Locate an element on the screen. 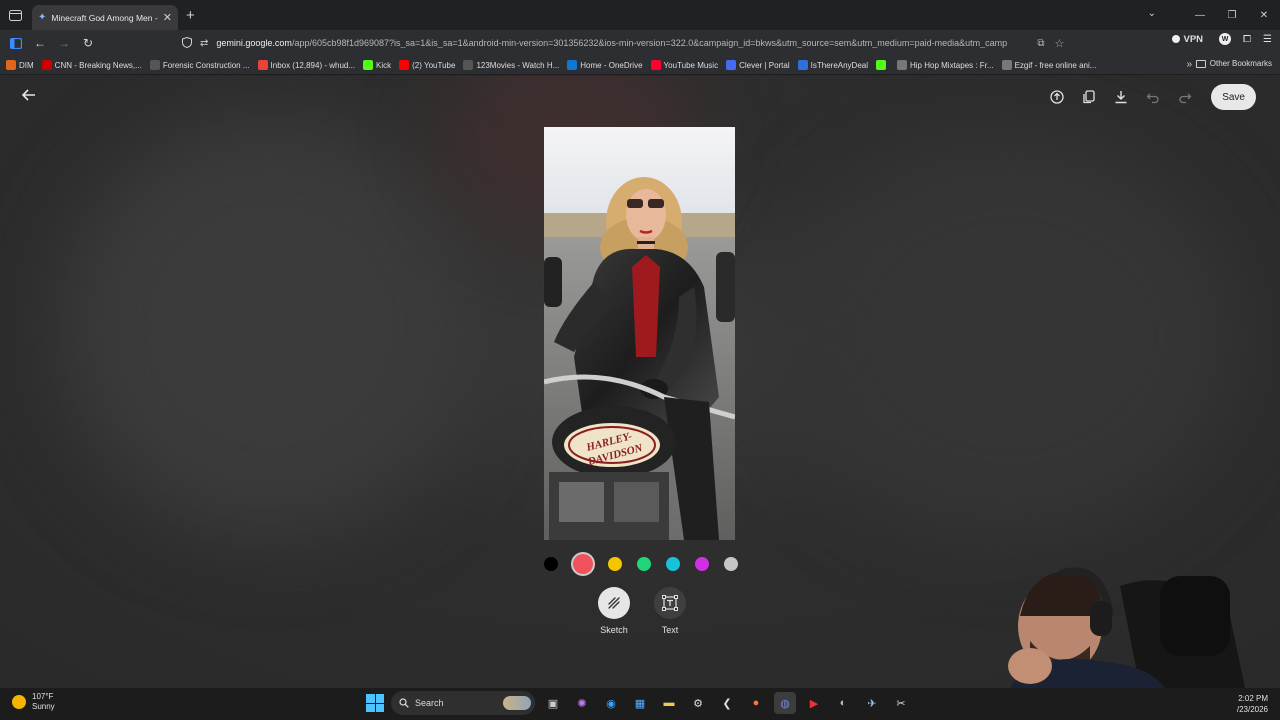 This screenshot has width=1280, height=720. media-player-icon: ▶ is located at coordinates (814, 703).